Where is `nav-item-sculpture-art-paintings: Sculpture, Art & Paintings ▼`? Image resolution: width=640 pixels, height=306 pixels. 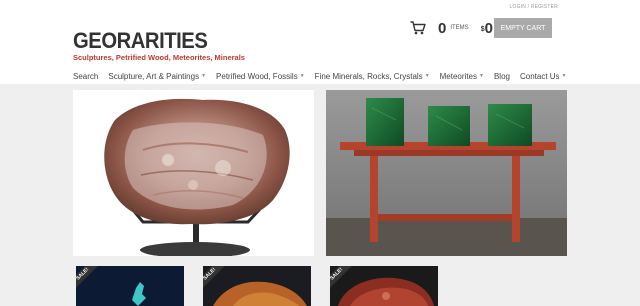 nav-item-sculpture-art-paintings: Sculpture, Art & Paintings ▼ is located at coordinates (157, 76).